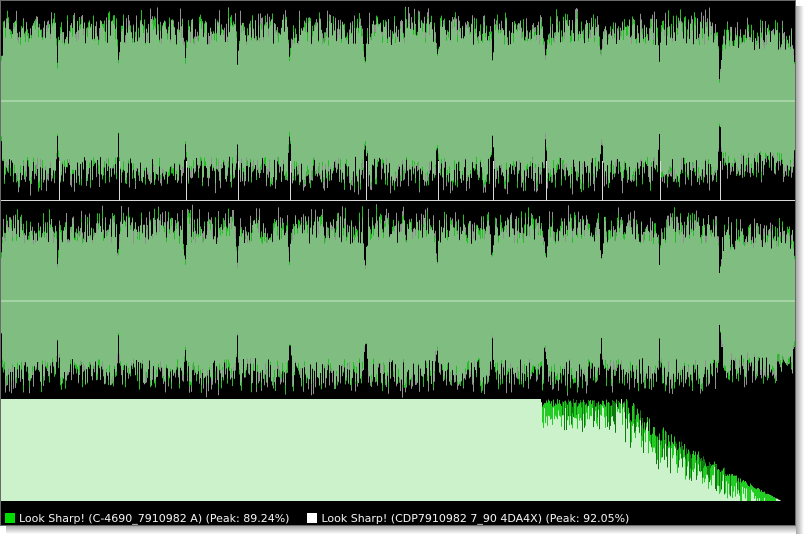 Image resolution: width=804 pixels, height=534 pixels. I want to click on track-b-swatch, so click(312, 518).